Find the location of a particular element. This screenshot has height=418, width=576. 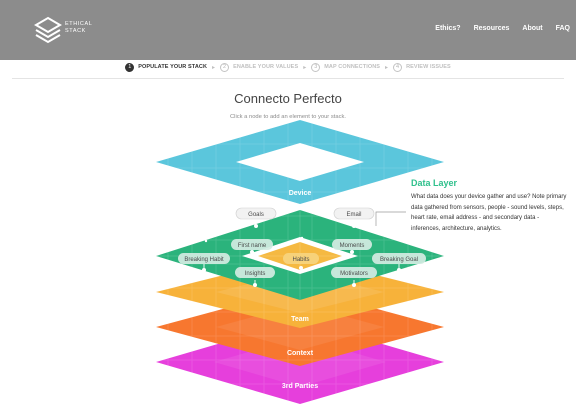

node-goals: Goals is located at coordinates (256, 213).